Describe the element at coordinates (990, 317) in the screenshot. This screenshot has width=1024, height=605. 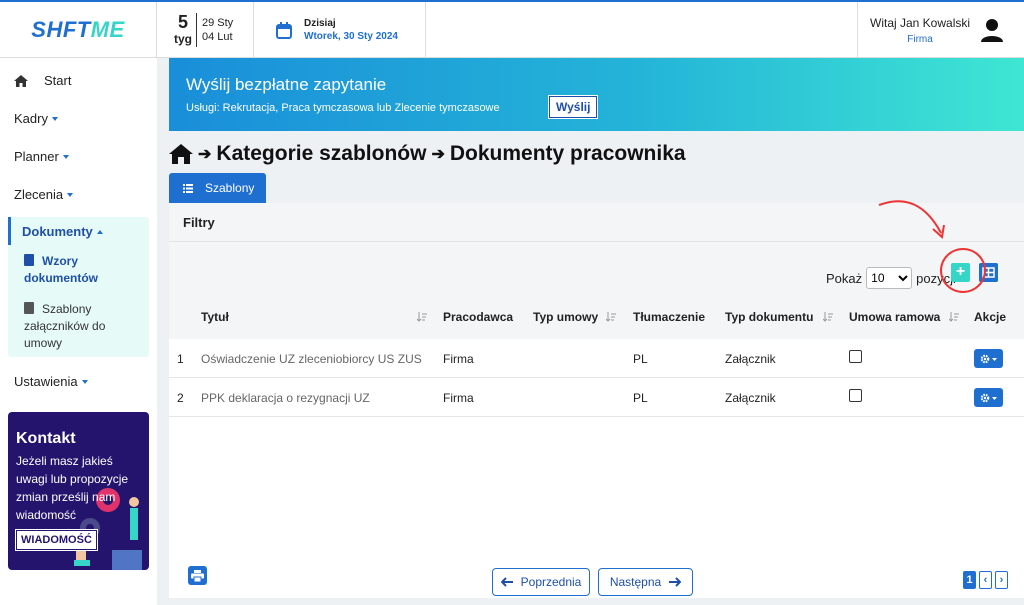
I see `column-header-actions: Akcje` at that location.